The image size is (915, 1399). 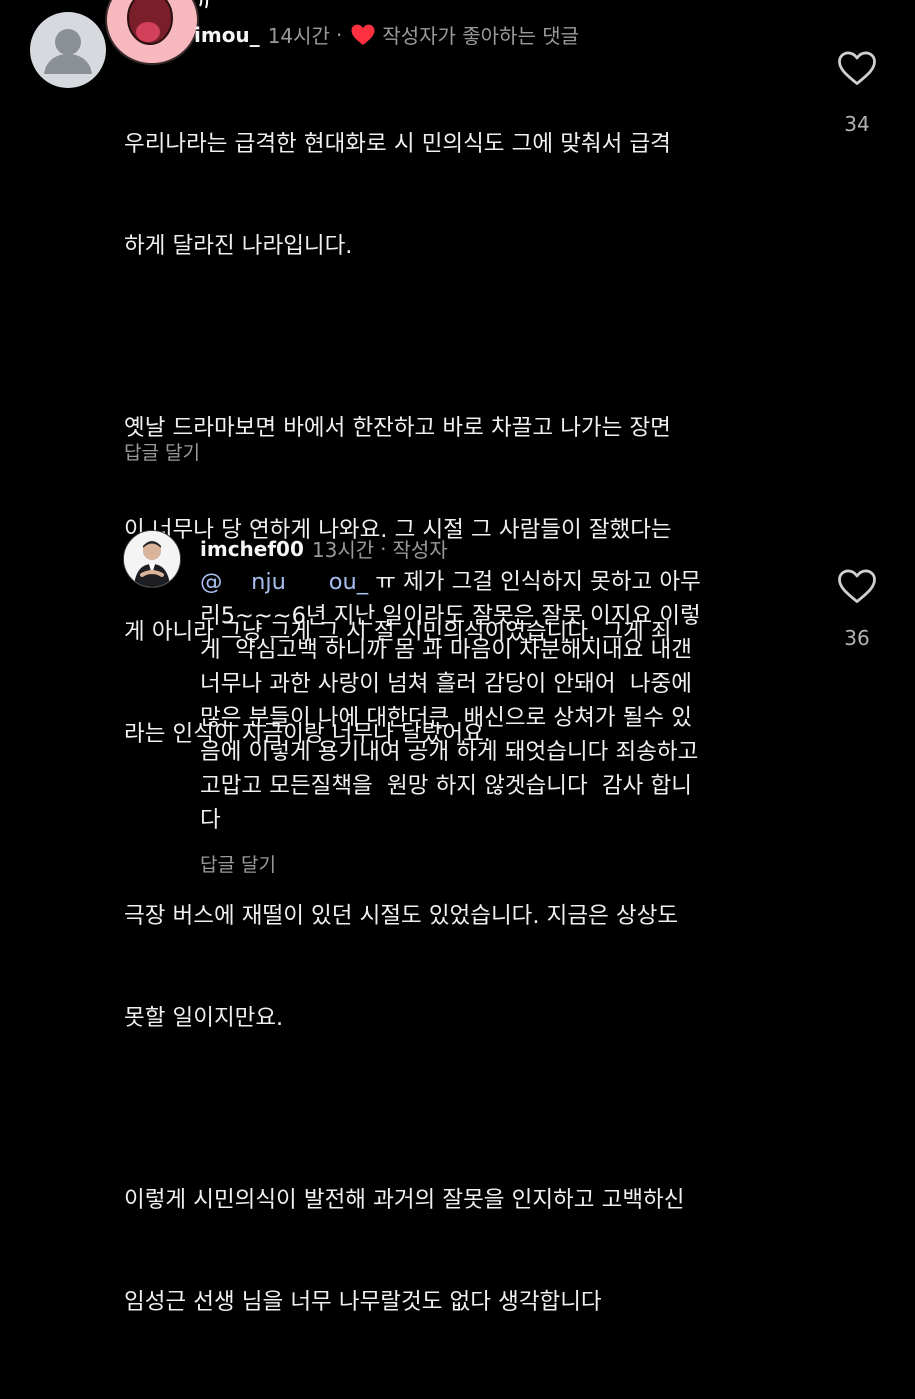 I want to click on text-line: 고맙고 모든질책을 원망 하지 않겟습니다 감사 합니, so click(x=446, y=786).